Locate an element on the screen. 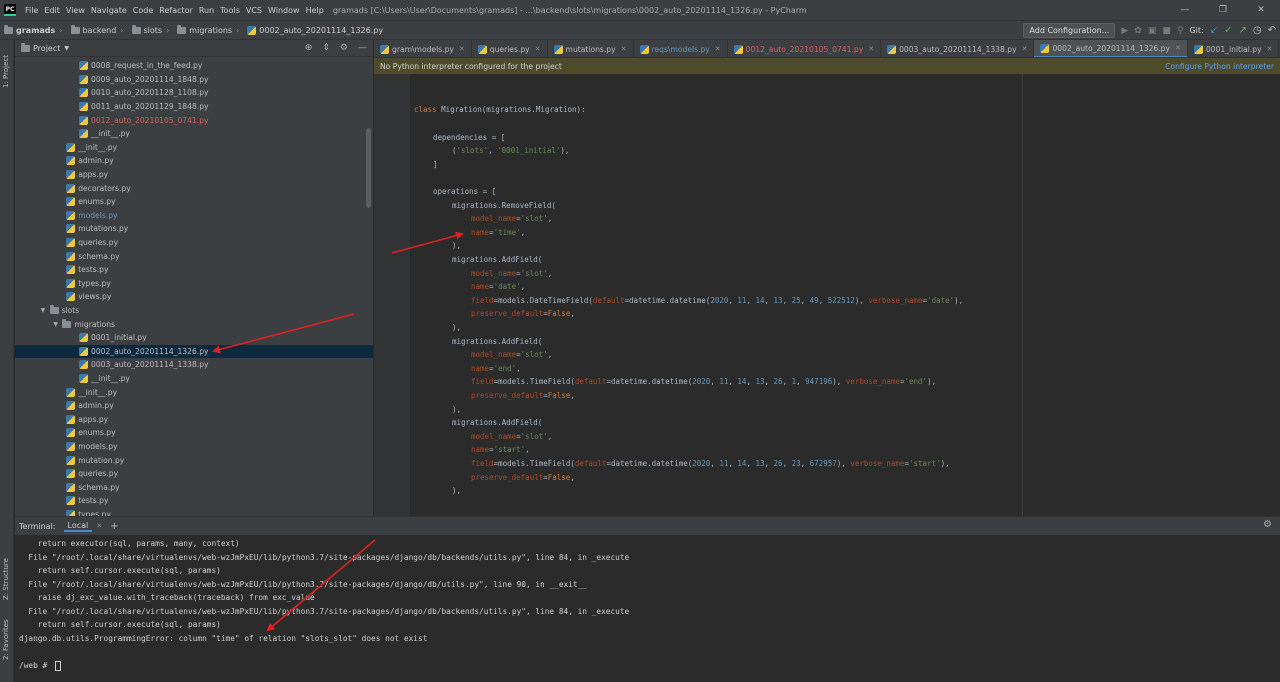 This screenshot has height=682, width=1280. project-tool-button: 1: Project is located at coordinates (6, 71).